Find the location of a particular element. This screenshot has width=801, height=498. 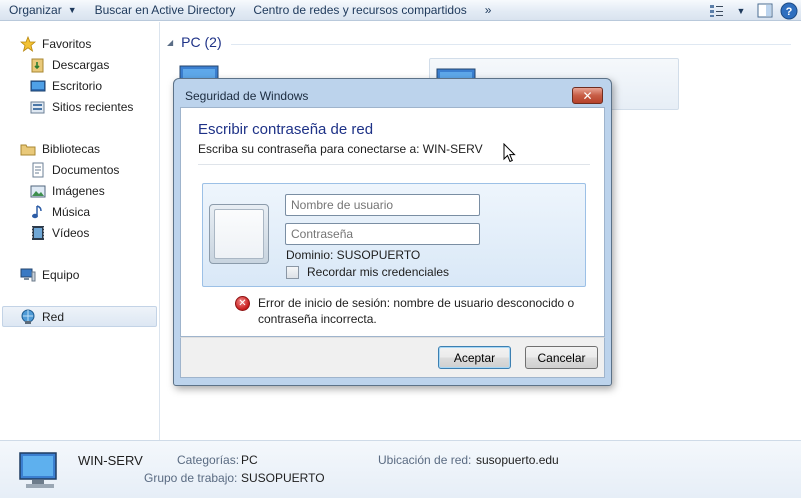

close-button: ✕ is located at coordinates (587, 95).